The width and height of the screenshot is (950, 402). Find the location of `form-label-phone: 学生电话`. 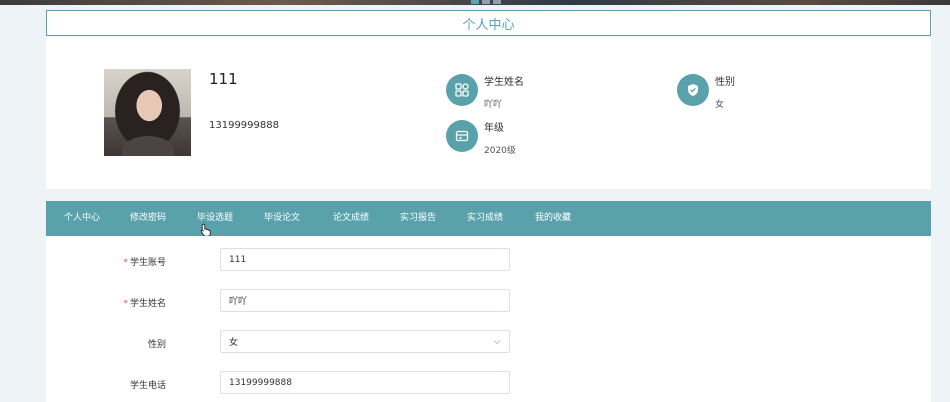

form-label-phone: 学生电话 is located at coordinates (147, 386).